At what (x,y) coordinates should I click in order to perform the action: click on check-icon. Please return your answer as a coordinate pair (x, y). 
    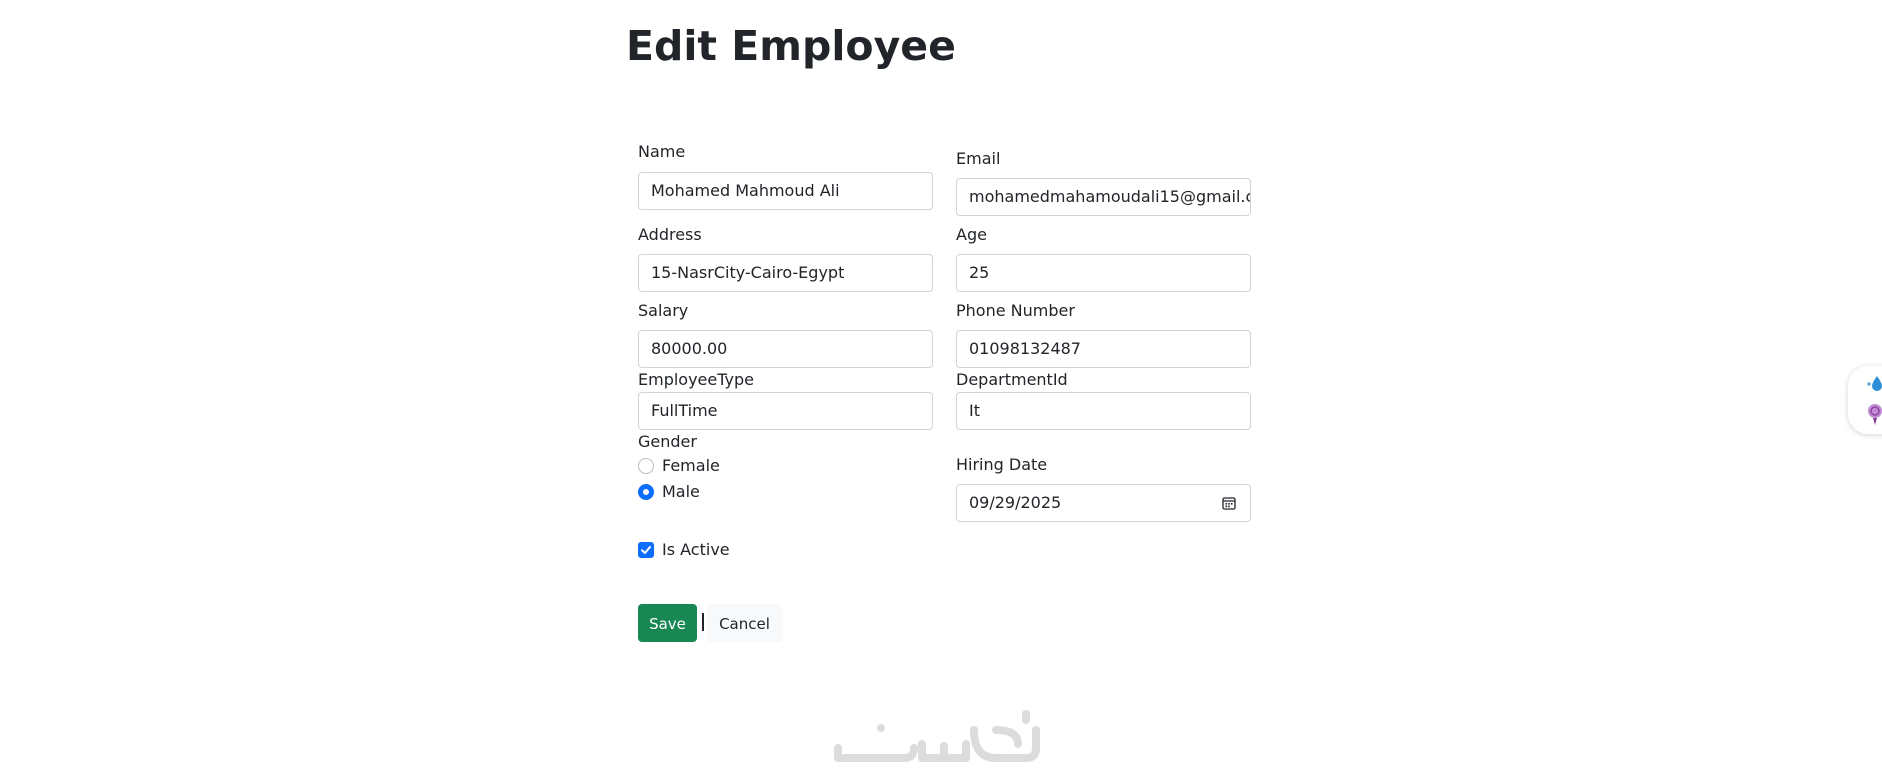
    Looking at the image, I should click on (646, 550).